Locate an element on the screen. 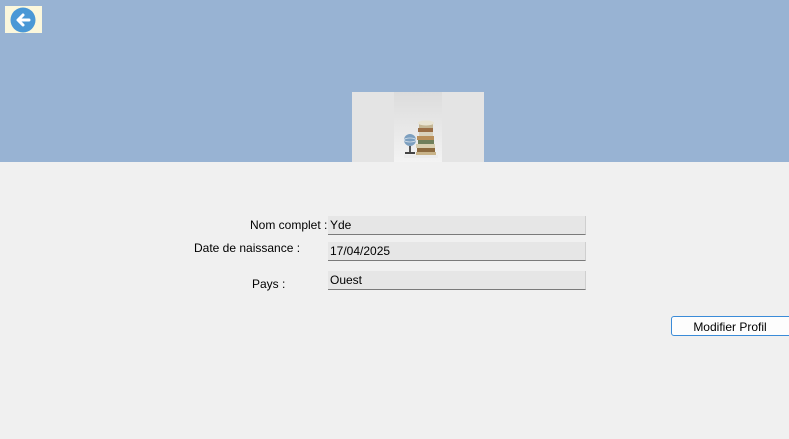 This screenshot has width=789, height=439. profile-photo is located at coordinates (418, 127).